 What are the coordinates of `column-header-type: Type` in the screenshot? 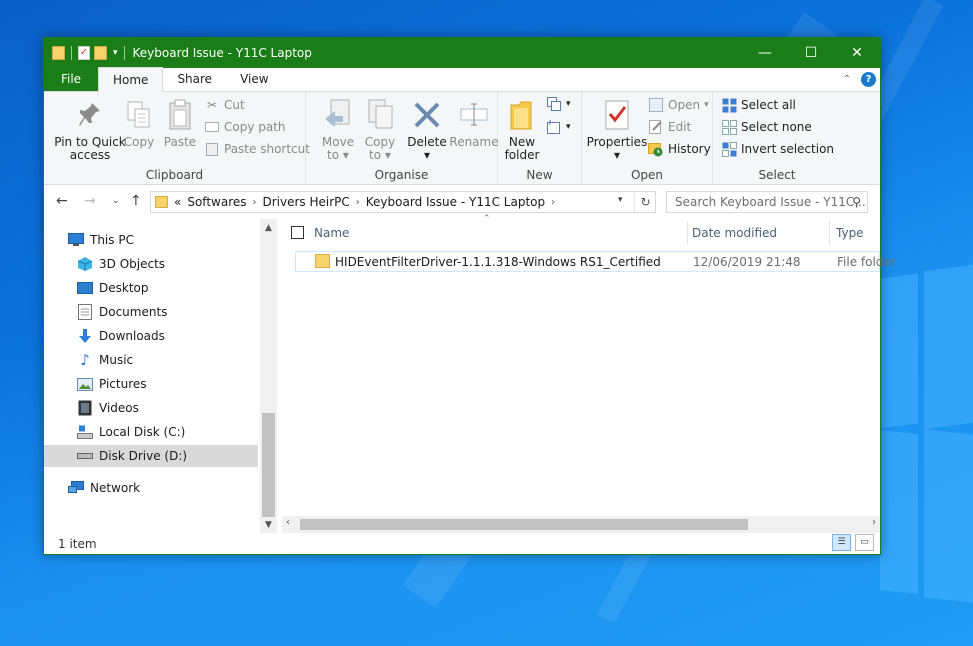 It's located at (850, 233).